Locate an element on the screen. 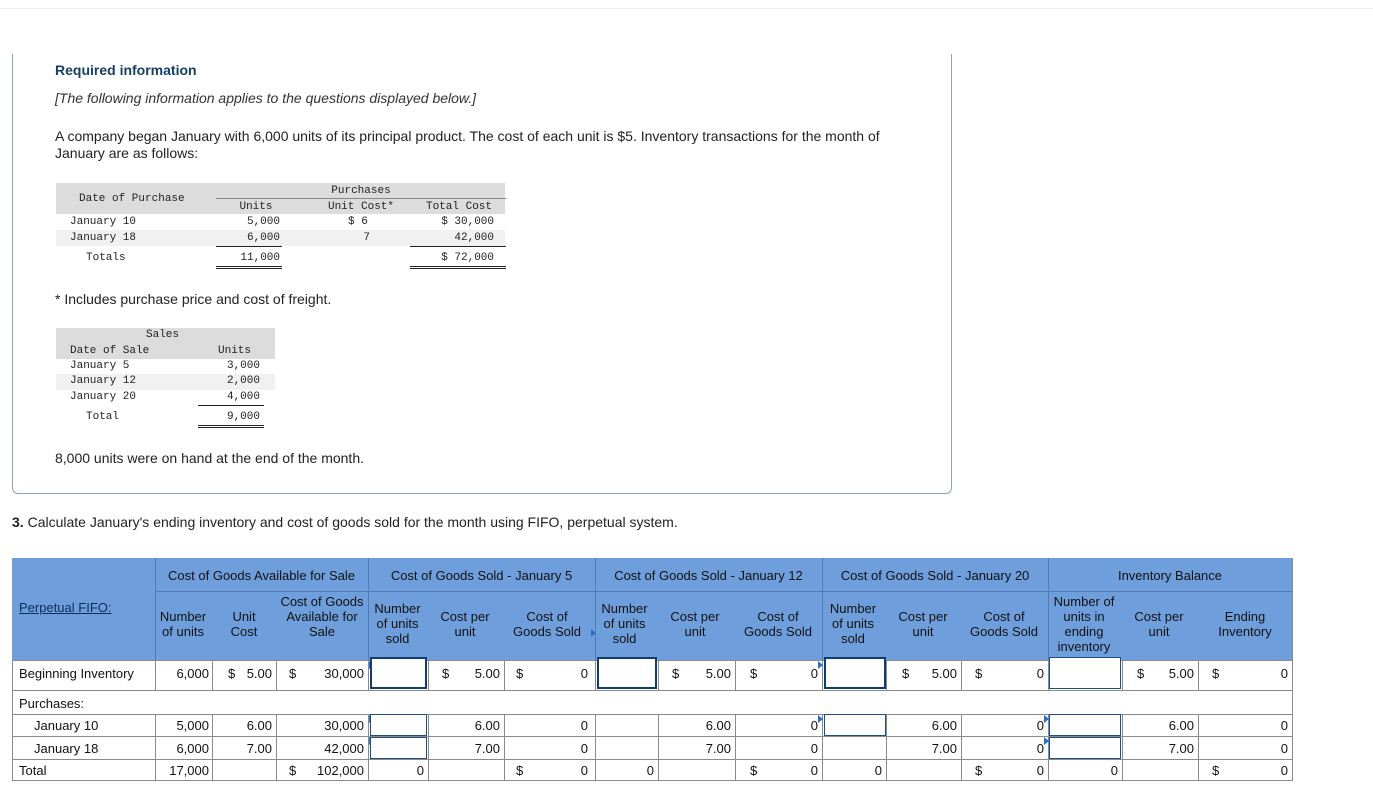 The width and height of the screenshot is (1373, 790). avail-jan10-total: 30,000 is located at coordinates (344, 725).